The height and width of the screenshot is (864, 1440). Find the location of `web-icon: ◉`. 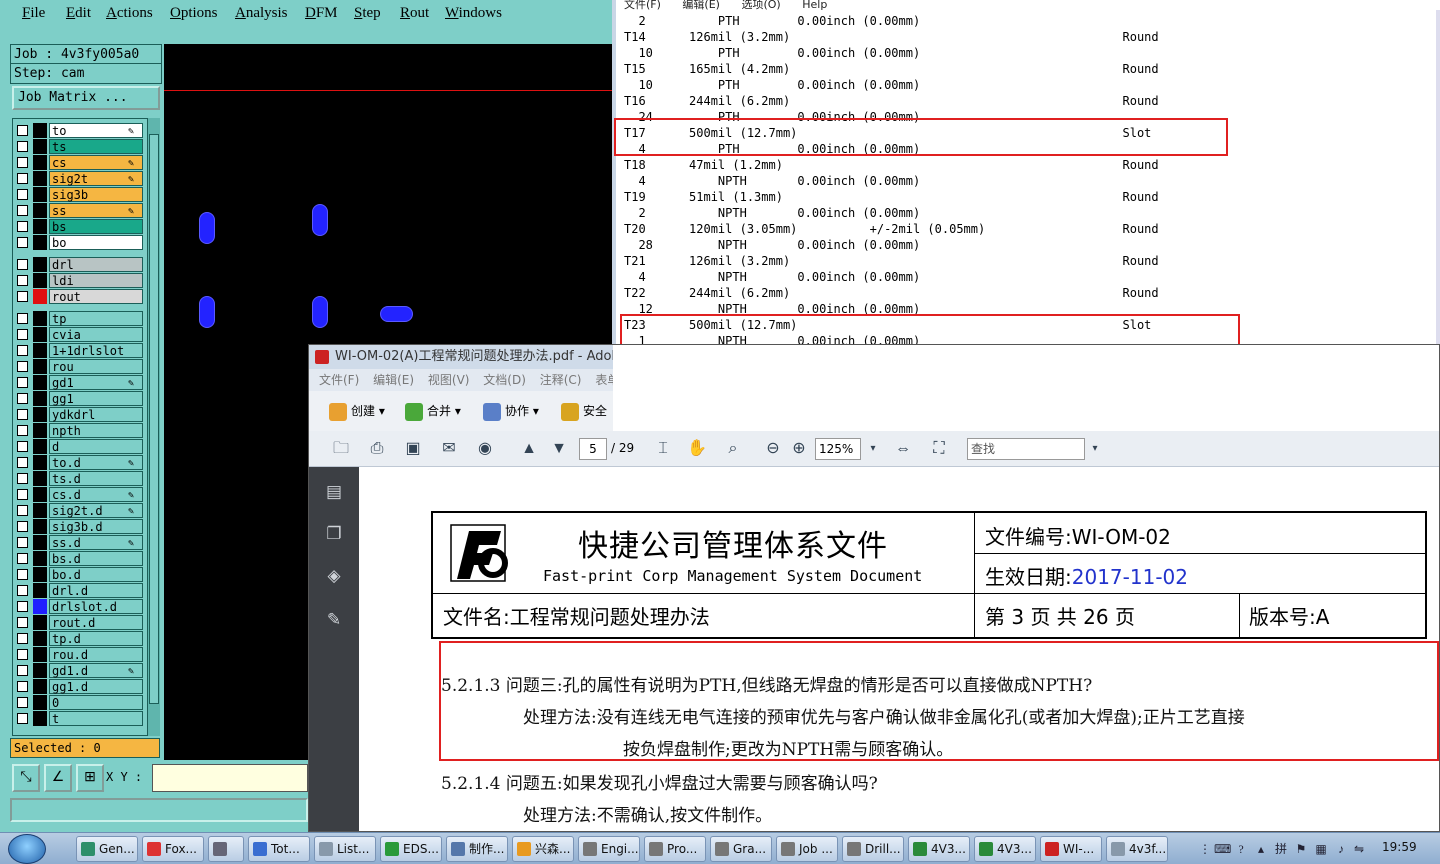

web-icon: ◉ is located at coordinates (485, 449).